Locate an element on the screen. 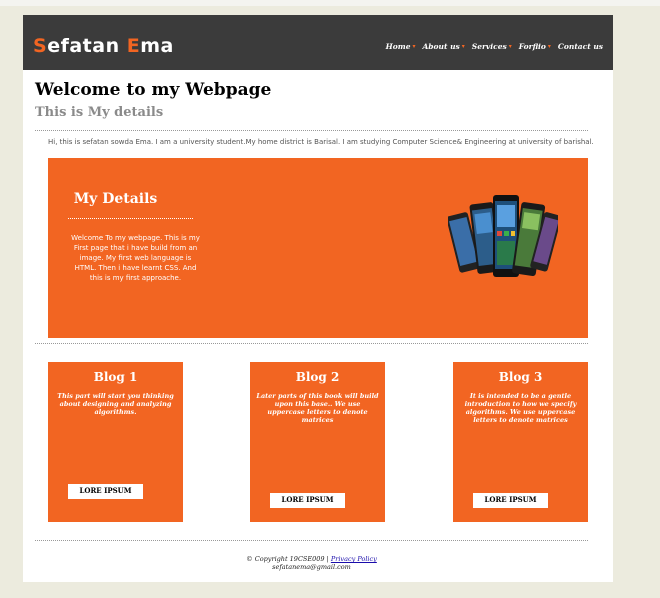  footer-email: sefatanema@gmail.com is located at coordinates (311, 567).